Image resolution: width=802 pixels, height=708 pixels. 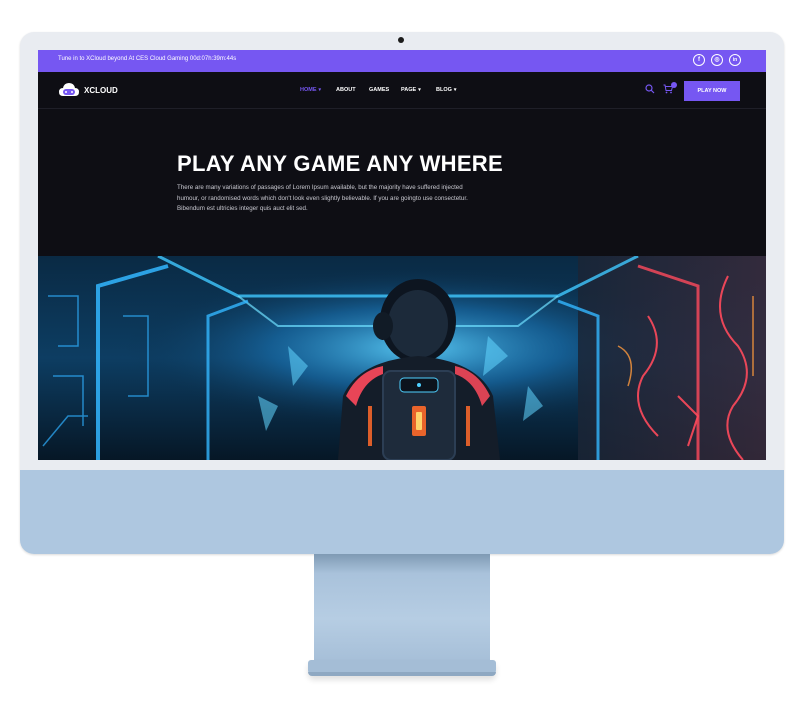 What do you see at coordinates (402, 512) in the screenshot?
I see `monitor-chin` at bounding box center [402, 512].